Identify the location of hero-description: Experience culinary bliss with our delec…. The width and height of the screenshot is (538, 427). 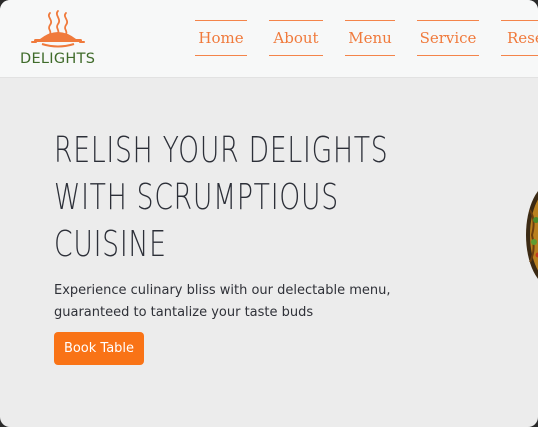
(222, 302).